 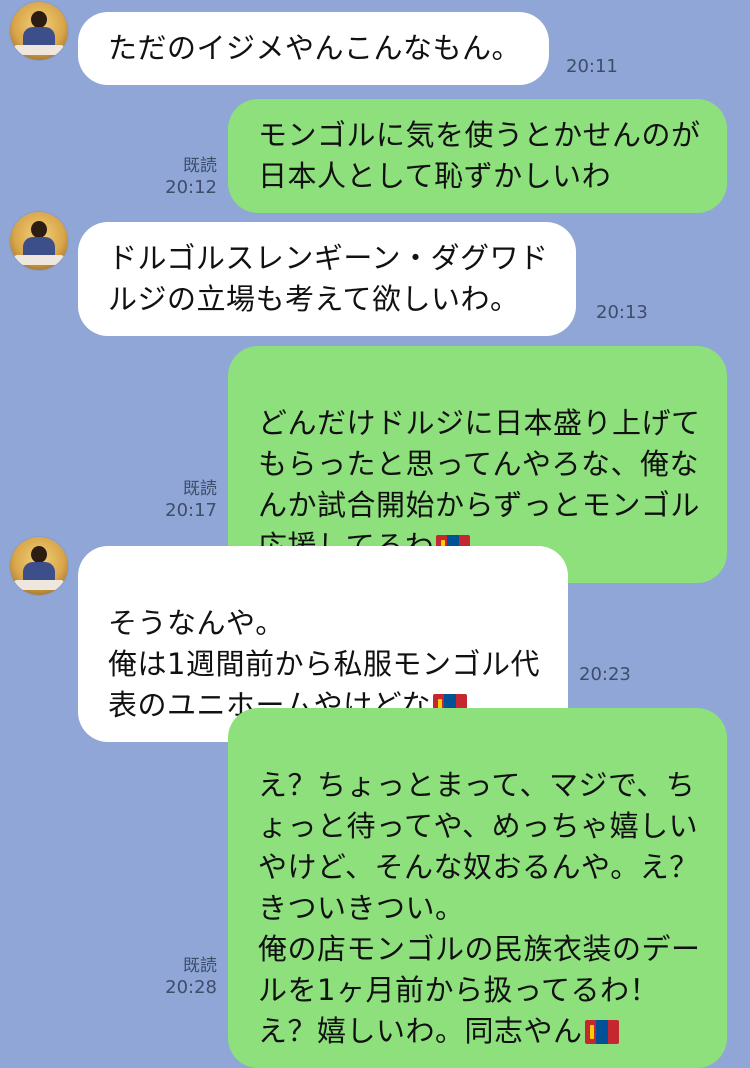 I want to click on message-time: 20:17, so click(x=191, y=510).